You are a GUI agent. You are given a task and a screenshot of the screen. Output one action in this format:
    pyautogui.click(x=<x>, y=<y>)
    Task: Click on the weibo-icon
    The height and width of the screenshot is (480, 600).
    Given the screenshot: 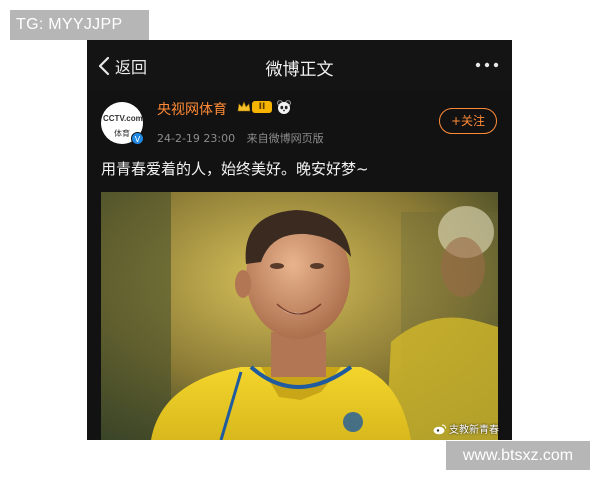 What is the action you would take?
    pyautogui.click(x=440, y=429)
    